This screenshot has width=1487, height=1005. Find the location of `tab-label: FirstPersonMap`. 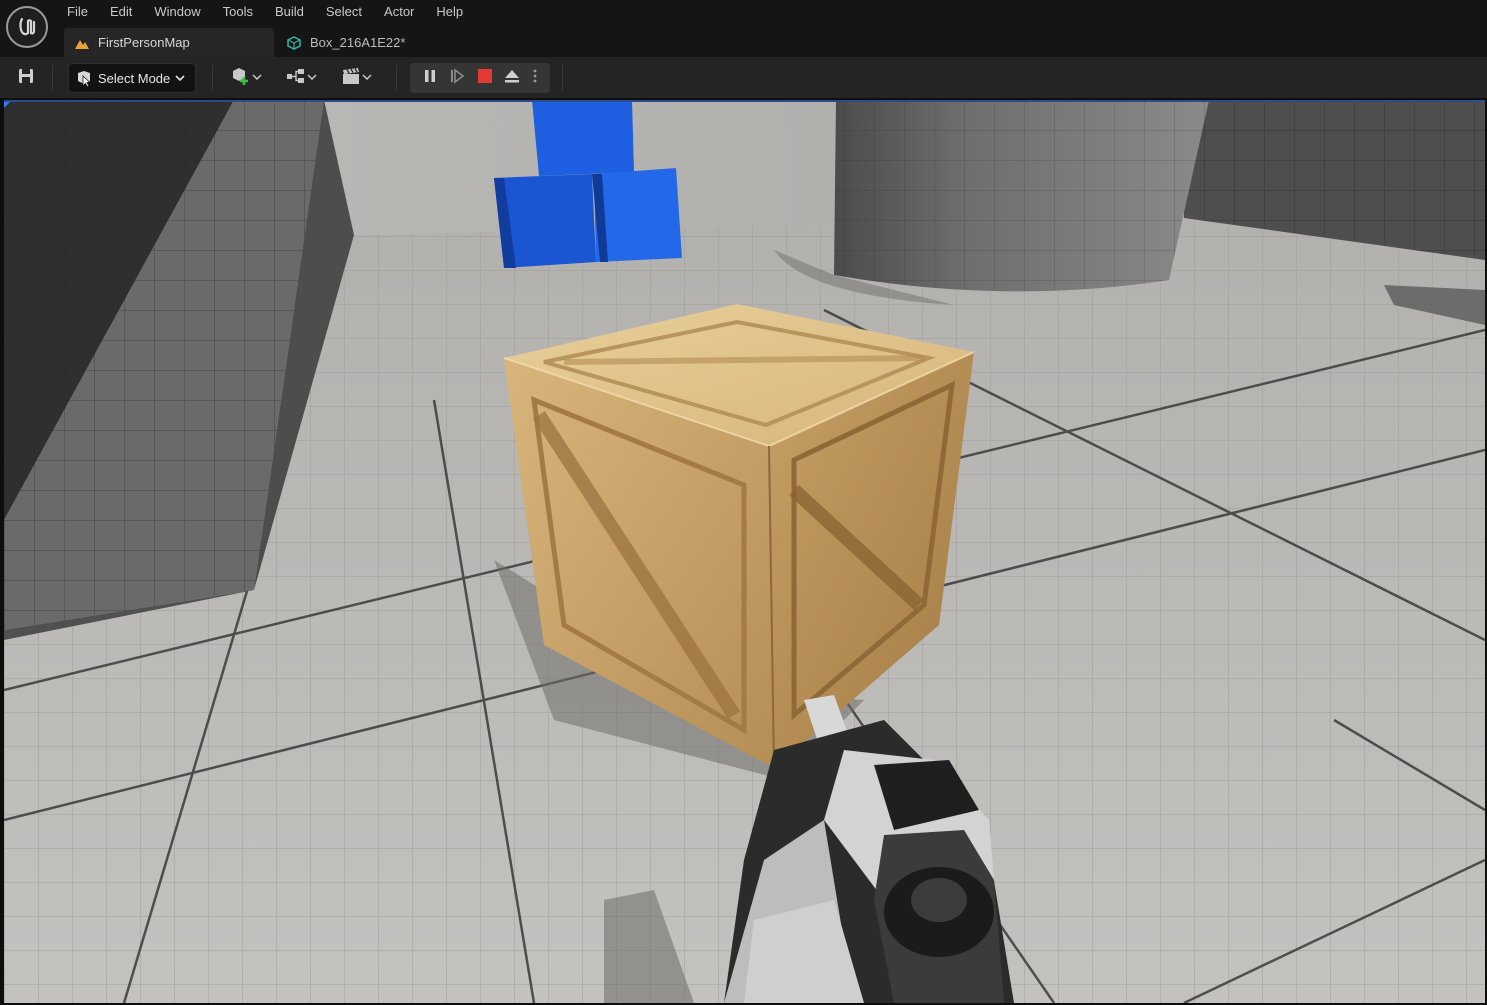

tab-label: FirstPersonMap is located at coordinates (144, 42).